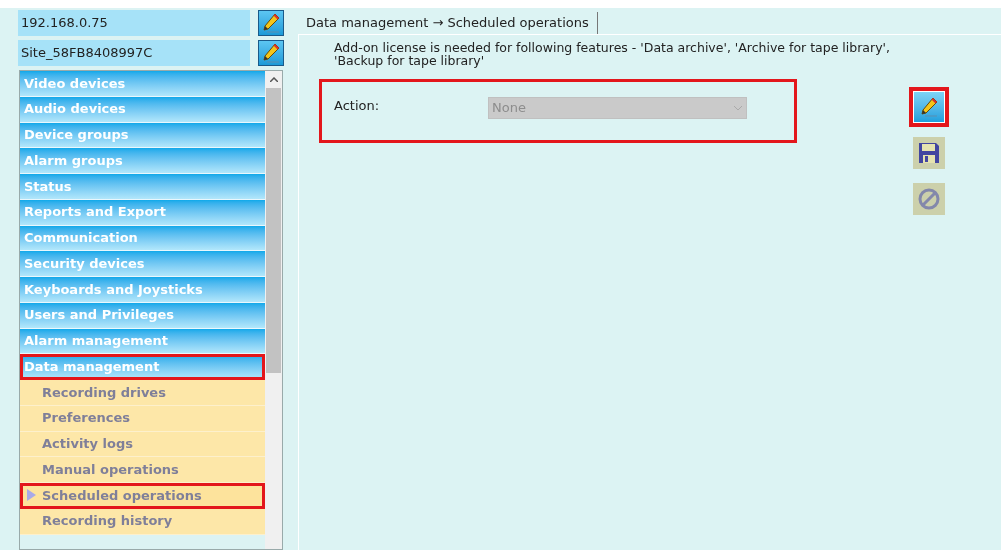 The width and height of the screenshot is (1001, 550). What do you see at coordinates (134, 53) in the screenshot?
I see `text-field: Site_58FB8408997C` at bounding box center [134, 53].